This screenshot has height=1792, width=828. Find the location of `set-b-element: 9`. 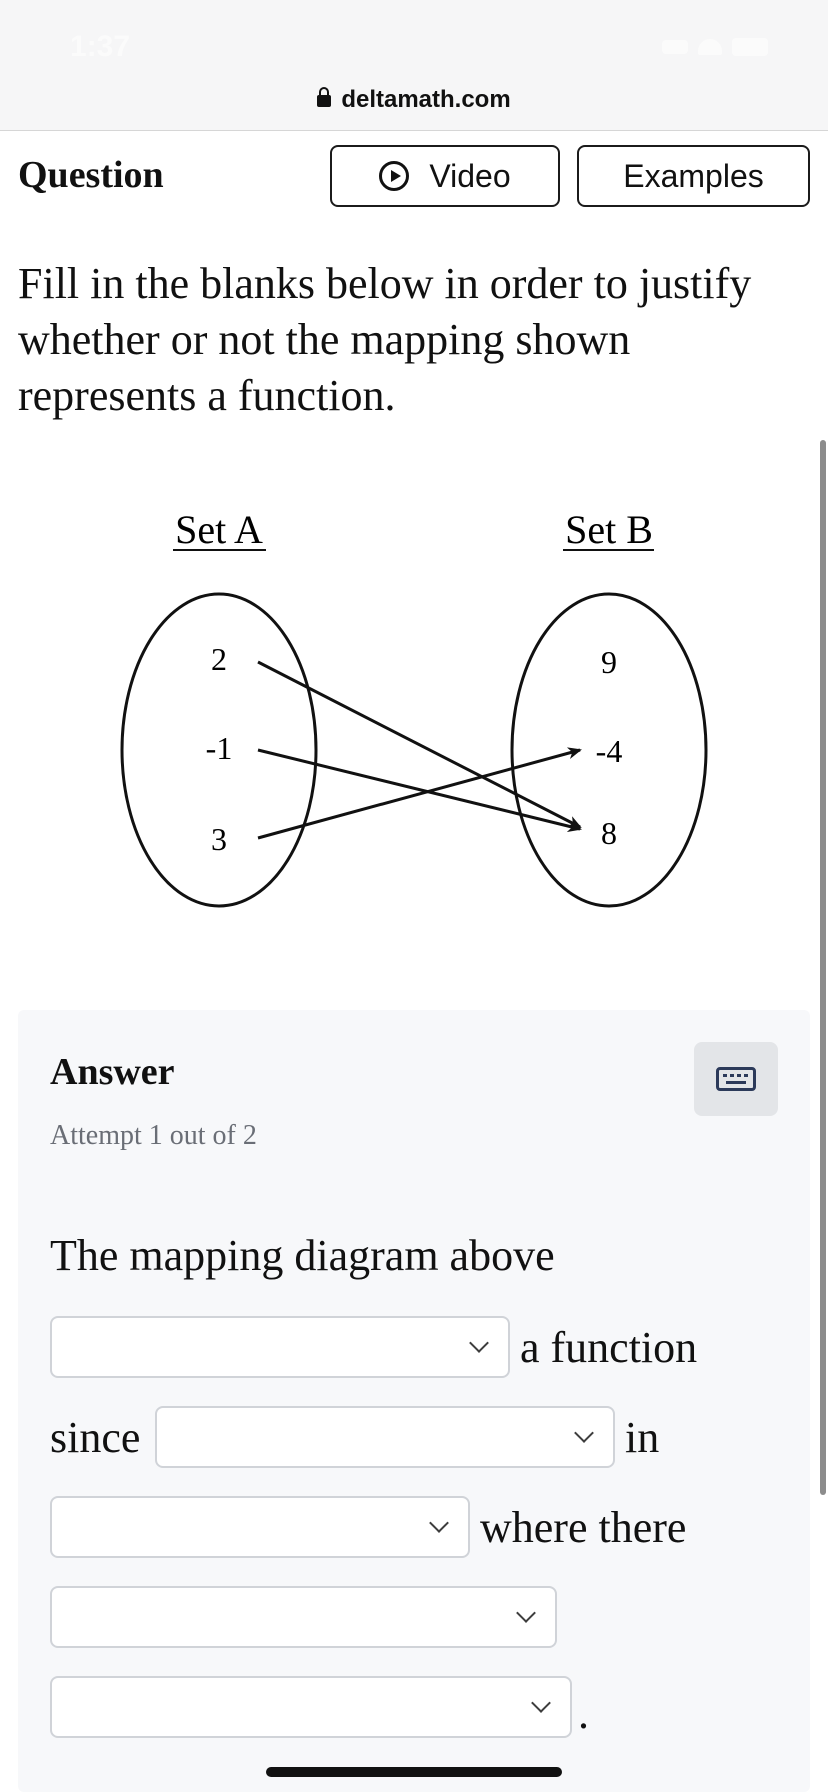

set-b-element: 9 is located at coordinates (609, 662).